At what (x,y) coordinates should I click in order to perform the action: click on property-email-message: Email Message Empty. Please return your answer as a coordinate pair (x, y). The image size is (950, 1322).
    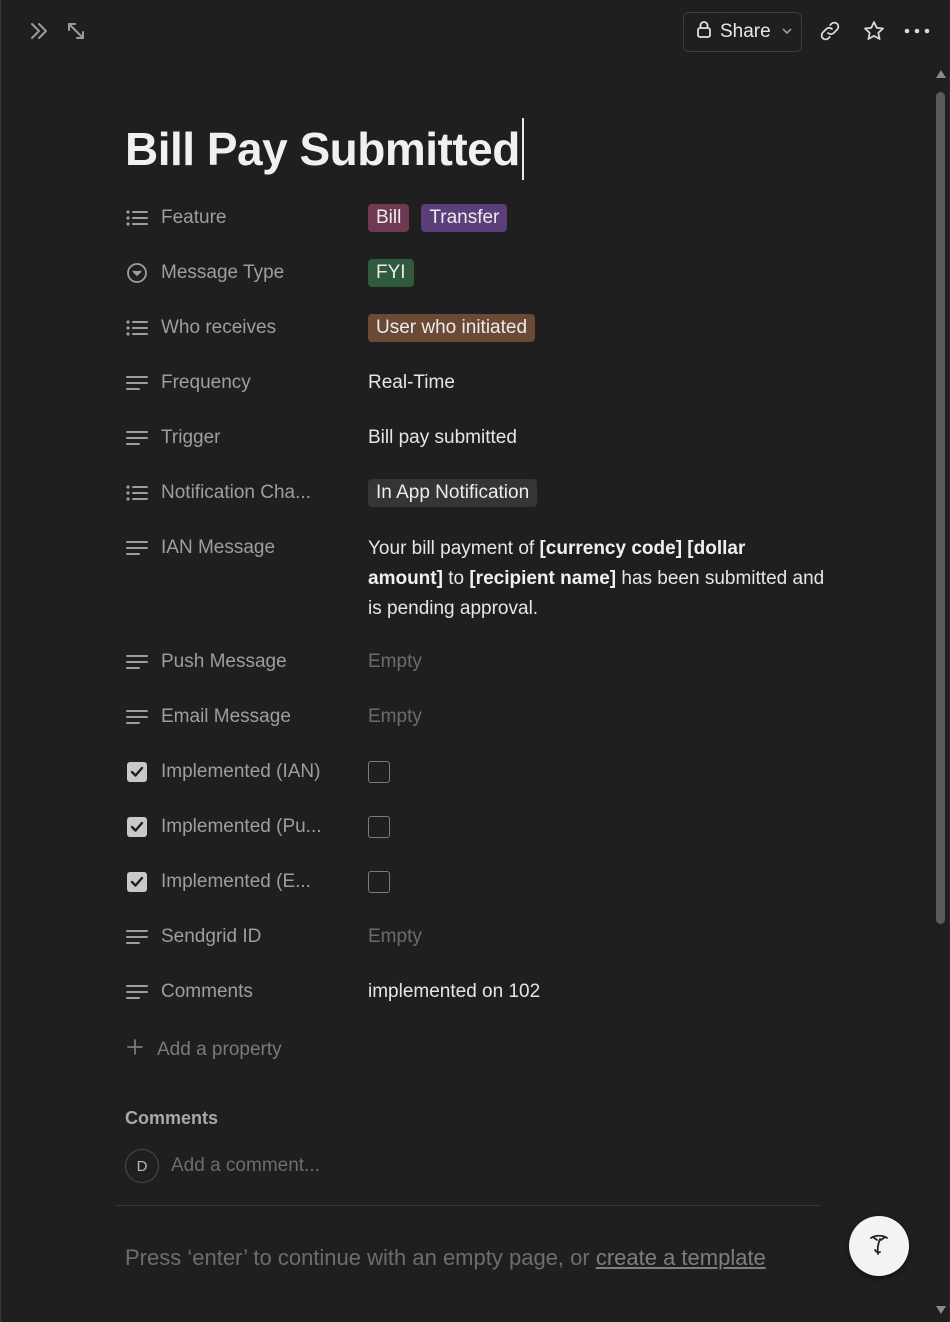
    Looking at the image, I should click on (475, 717).